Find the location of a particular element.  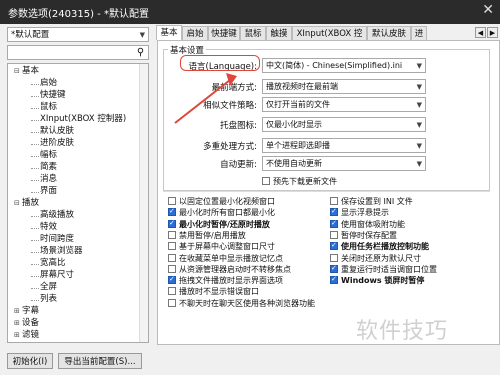

tab-7: 进 is located at coordinates (419, 33).